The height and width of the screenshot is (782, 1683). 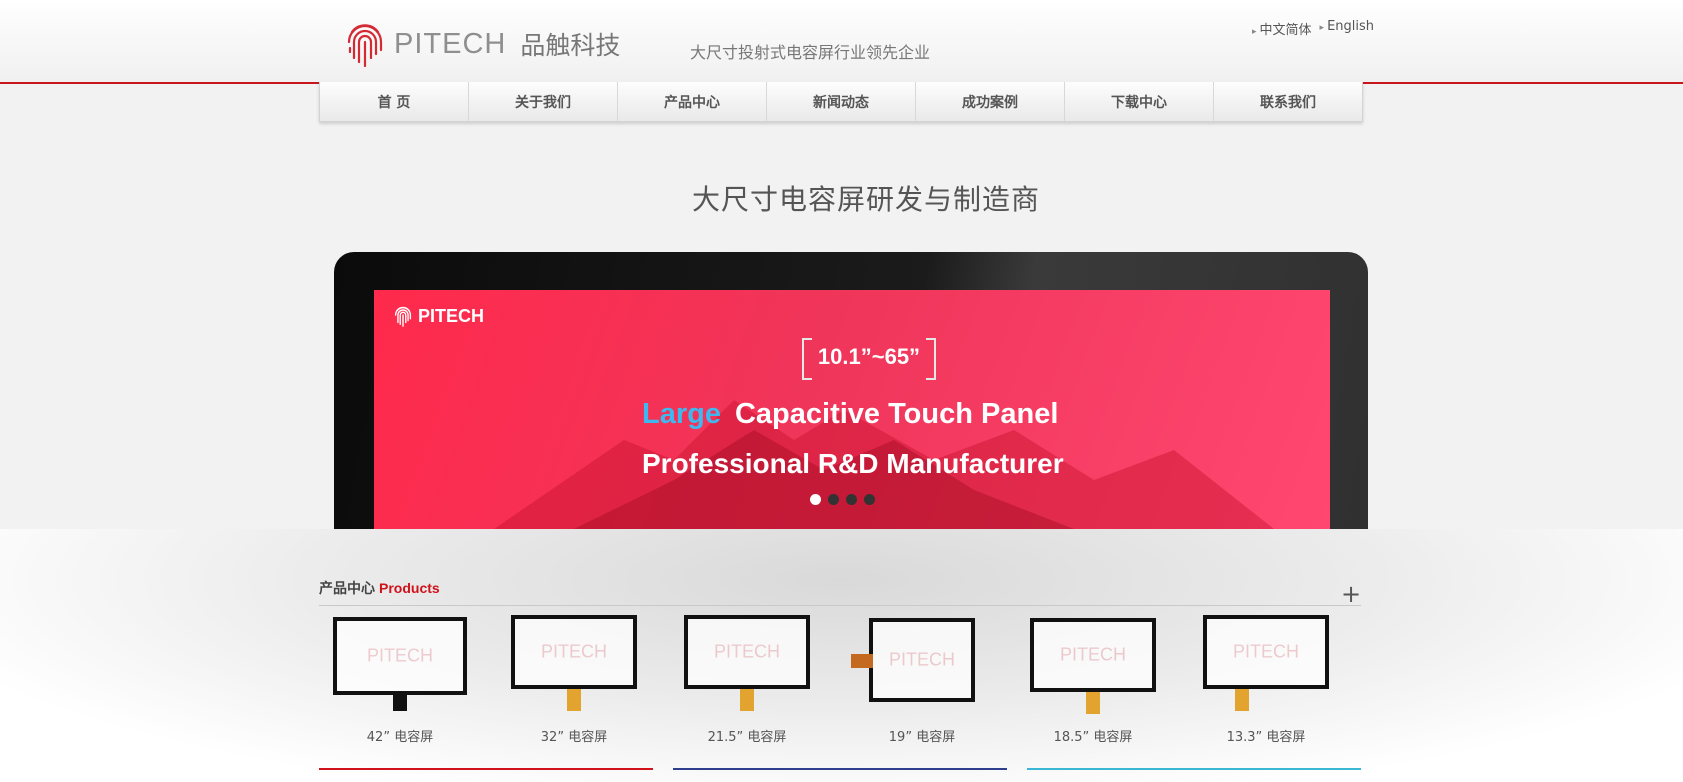 I want to click on nav-item-downloads: 下载中心, so click(x=1139, y=101).